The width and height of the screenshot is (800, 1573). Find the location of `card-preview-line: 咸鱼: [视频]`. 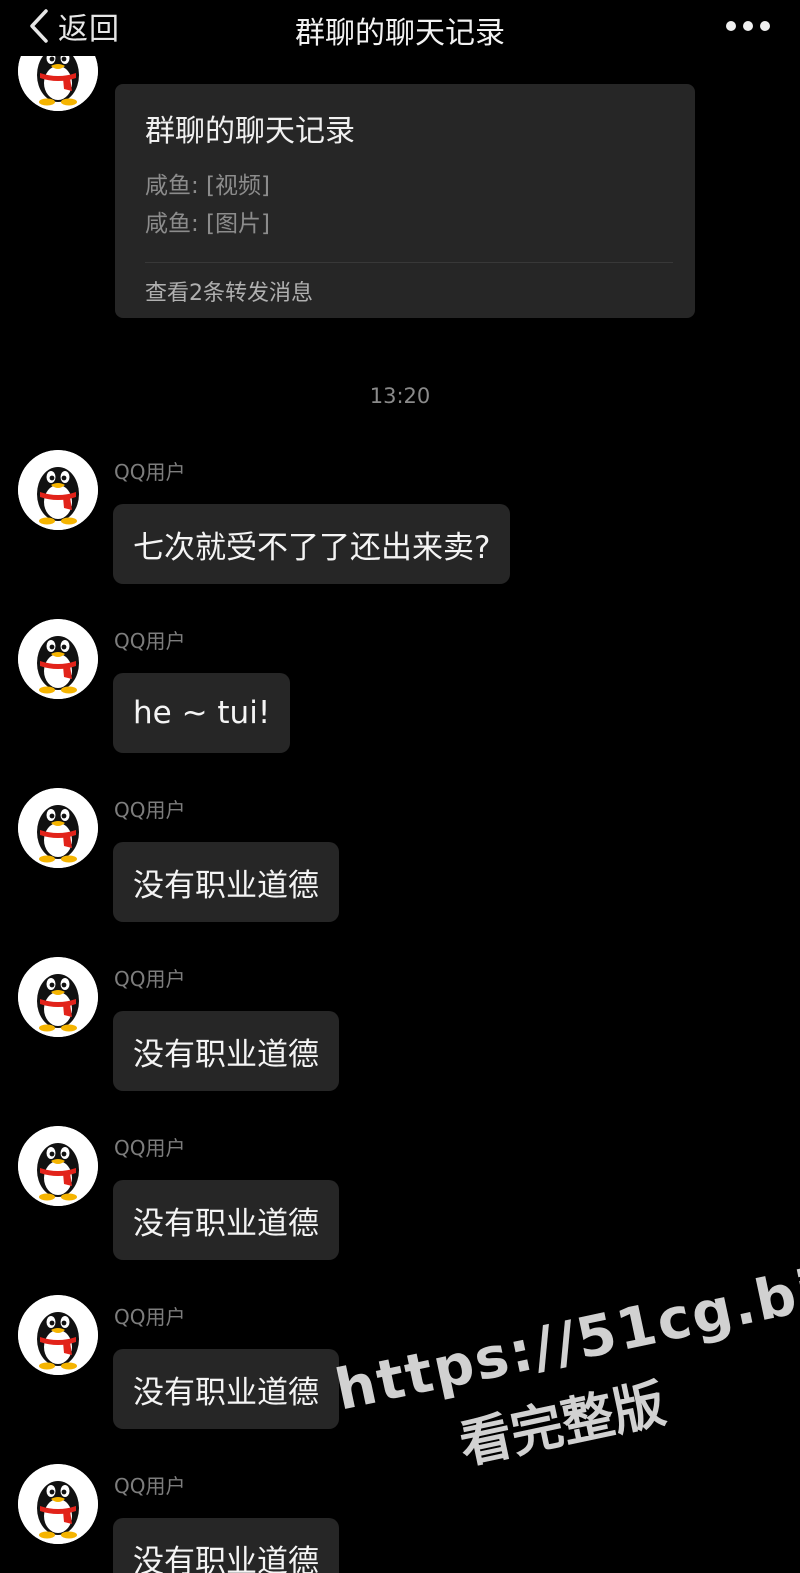

card-preview-line: 咸鱼: [视频] is located at coordinates (208, 186).